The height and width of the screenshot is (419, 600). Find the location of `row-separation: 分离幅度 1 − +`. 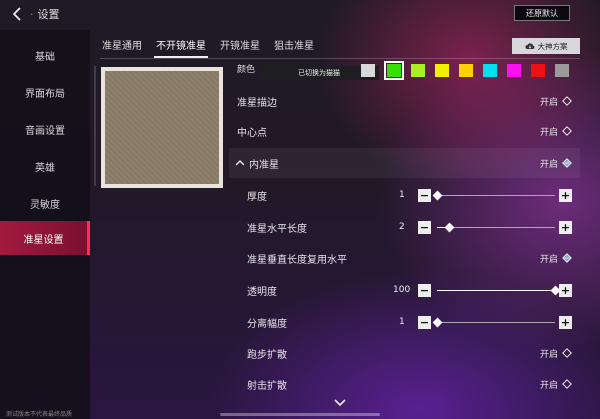

row-separation: 分离幅度 1 − + is located at coordinates (404, 322).